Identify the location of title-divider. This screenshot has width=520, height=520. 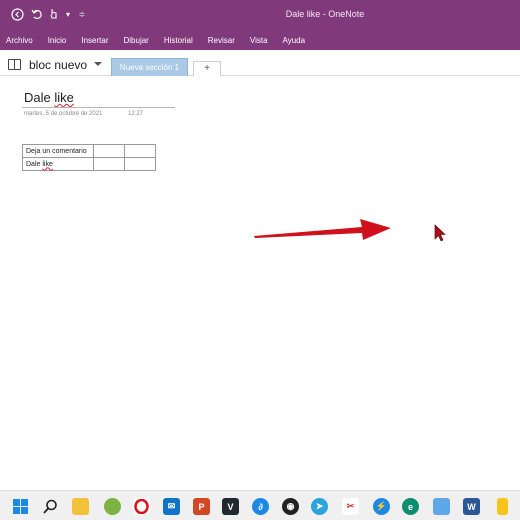
(98, 107).